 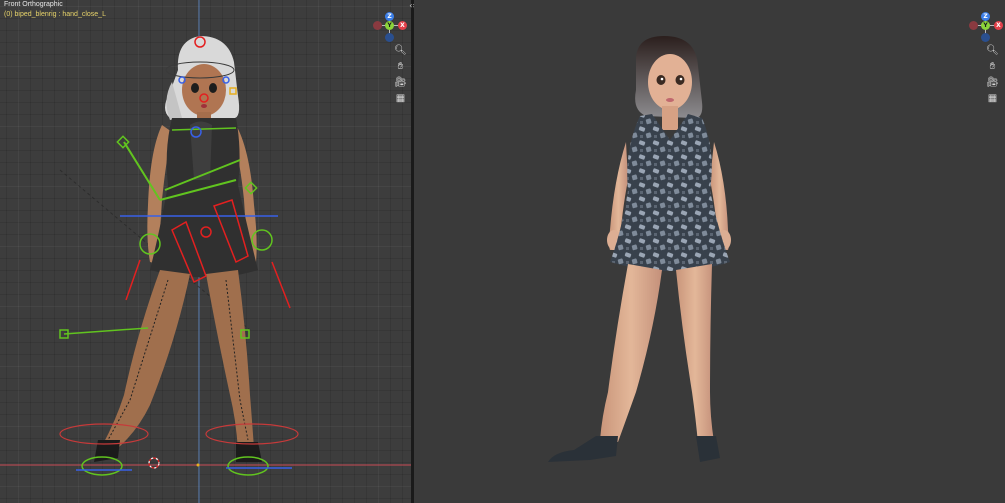 I want to click on navigation-gizmo: Z Y X, so click(x=389, y=27).